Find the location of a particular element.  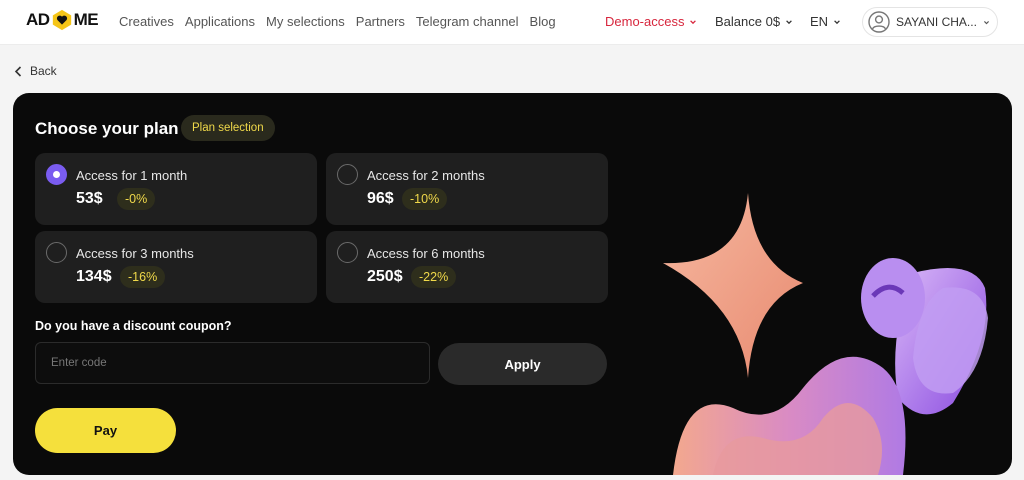

nav-creatives: Creatives is located at coordinates (146, 21).